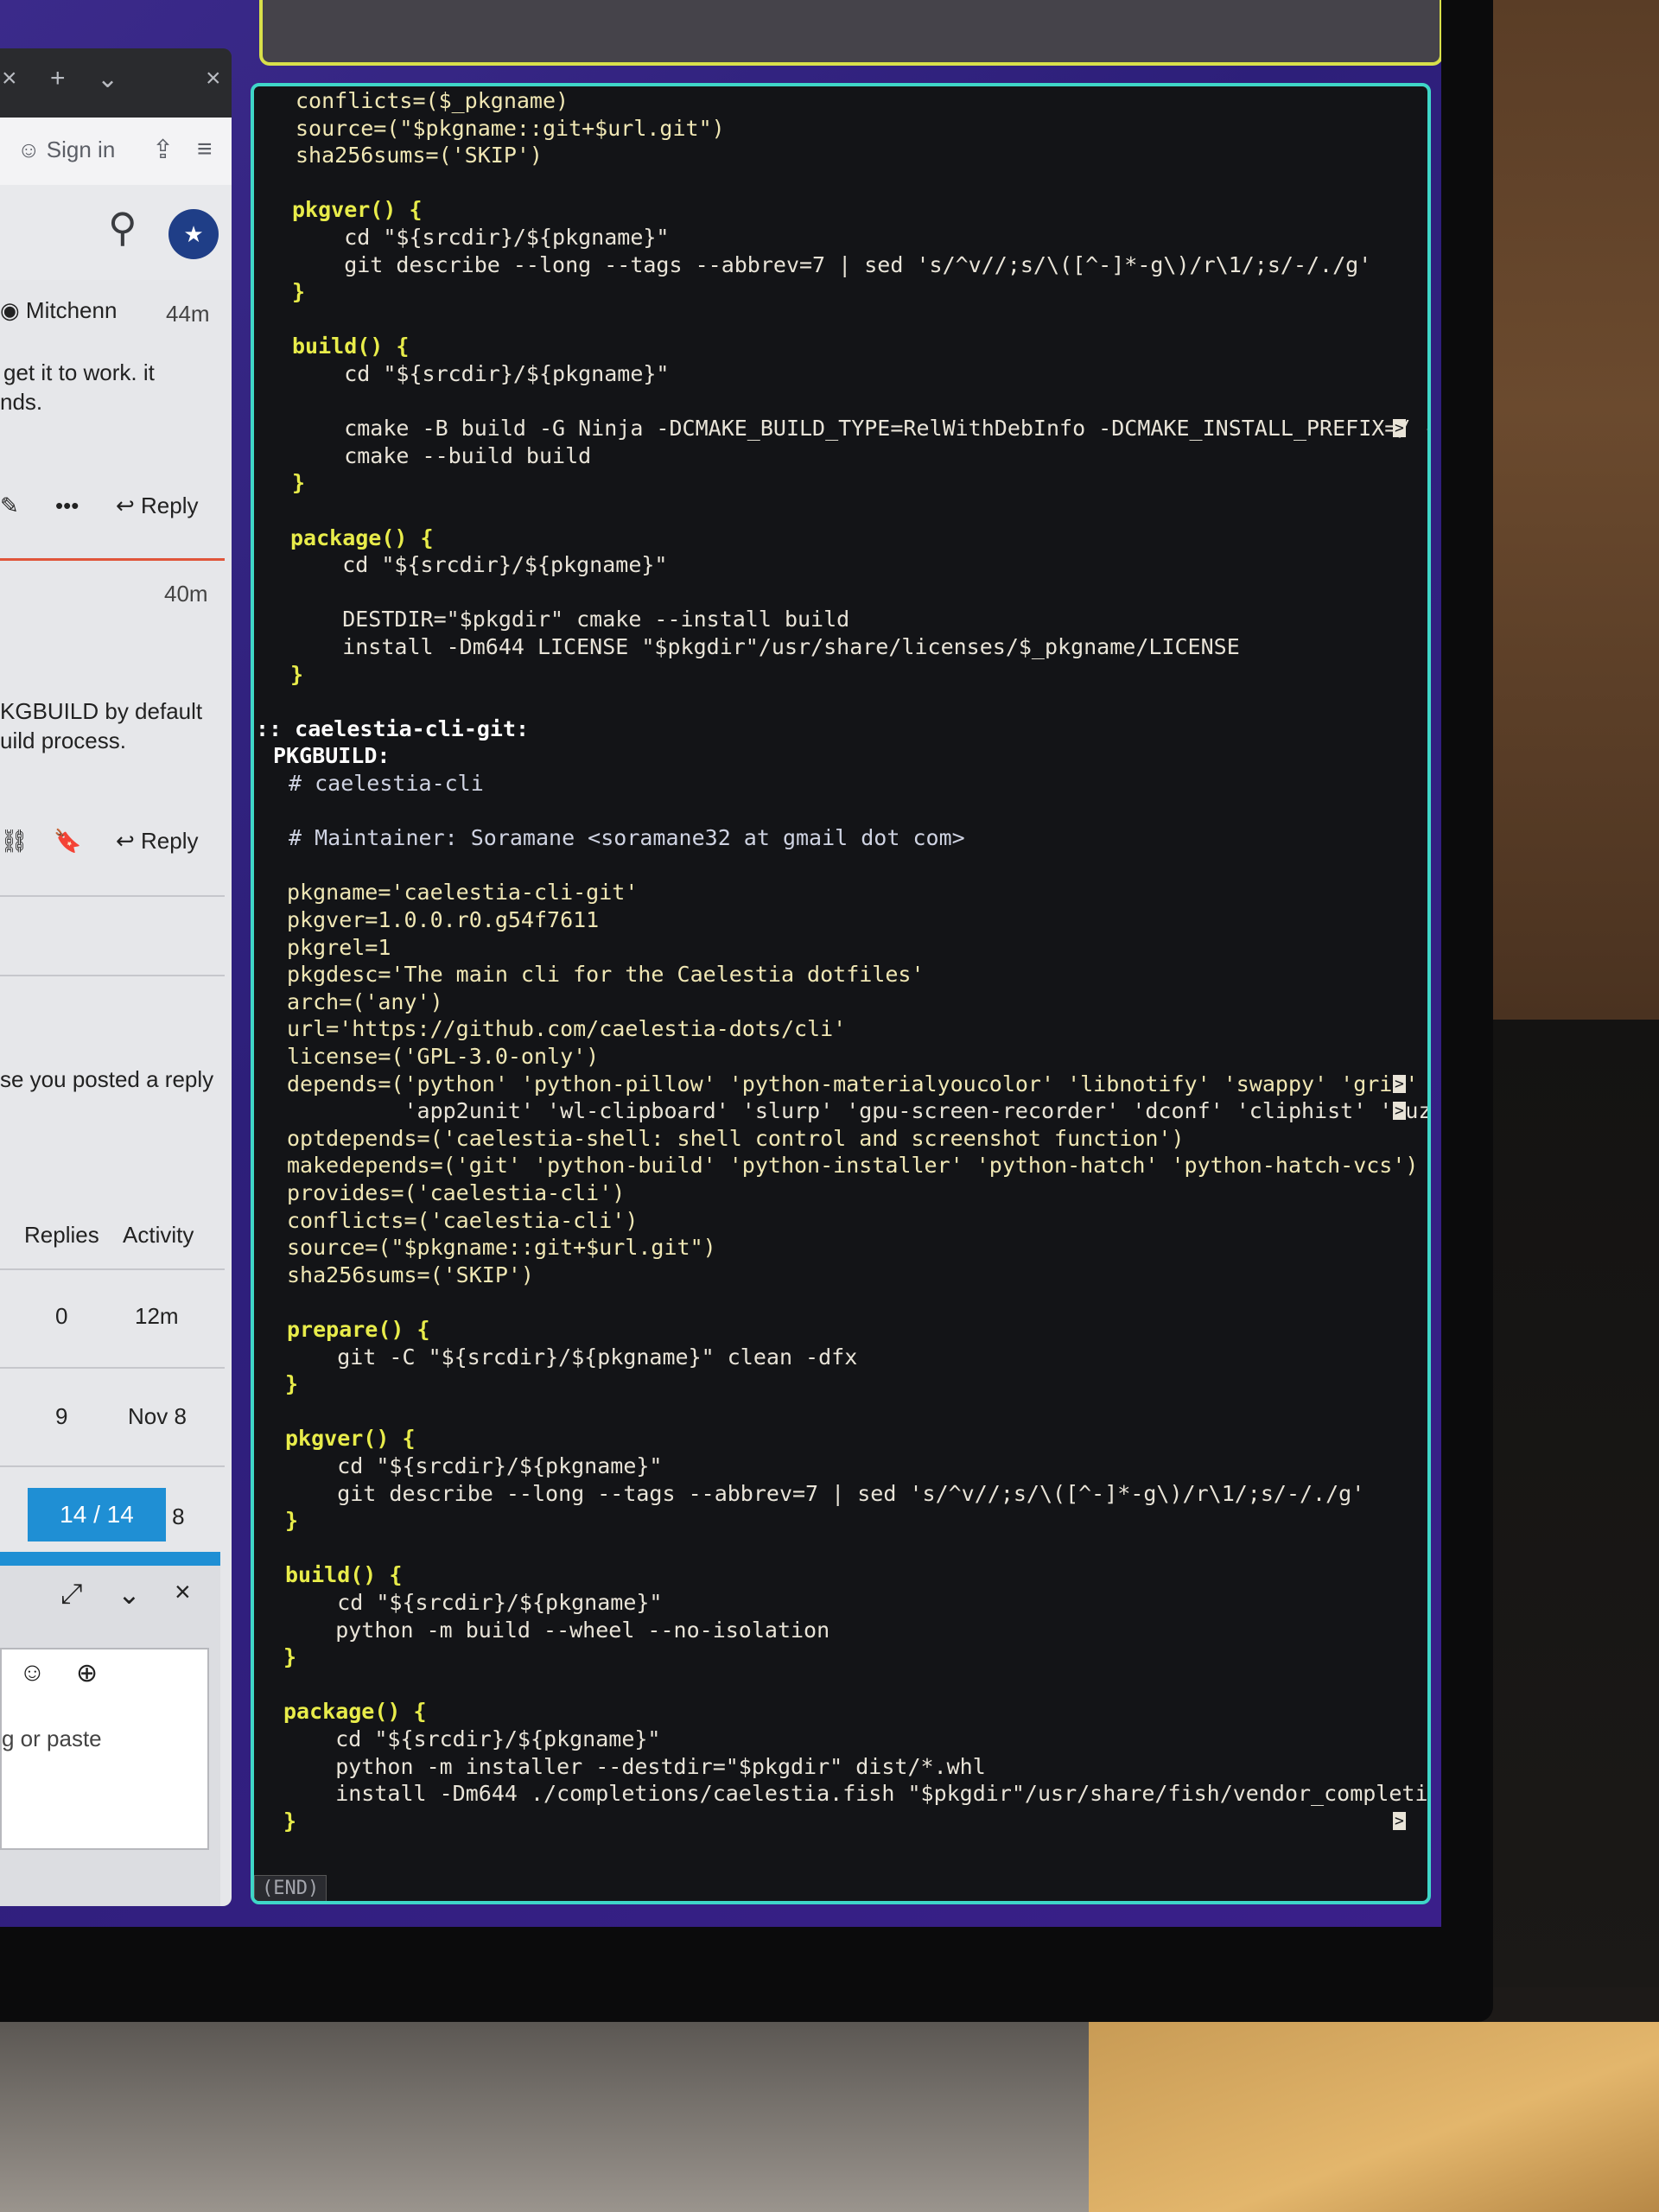 The height and width of the screenshot is (2212, 1659). Describe the element at coordinates (183, 1592) in the screenshot. I see `close-icon: ×` at that location.